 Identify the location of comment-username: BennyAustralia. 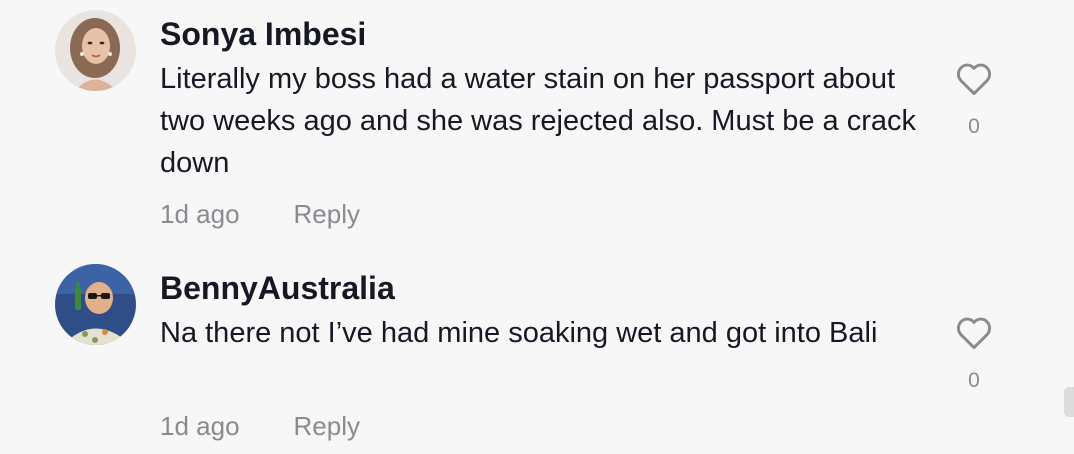
(277, 288).